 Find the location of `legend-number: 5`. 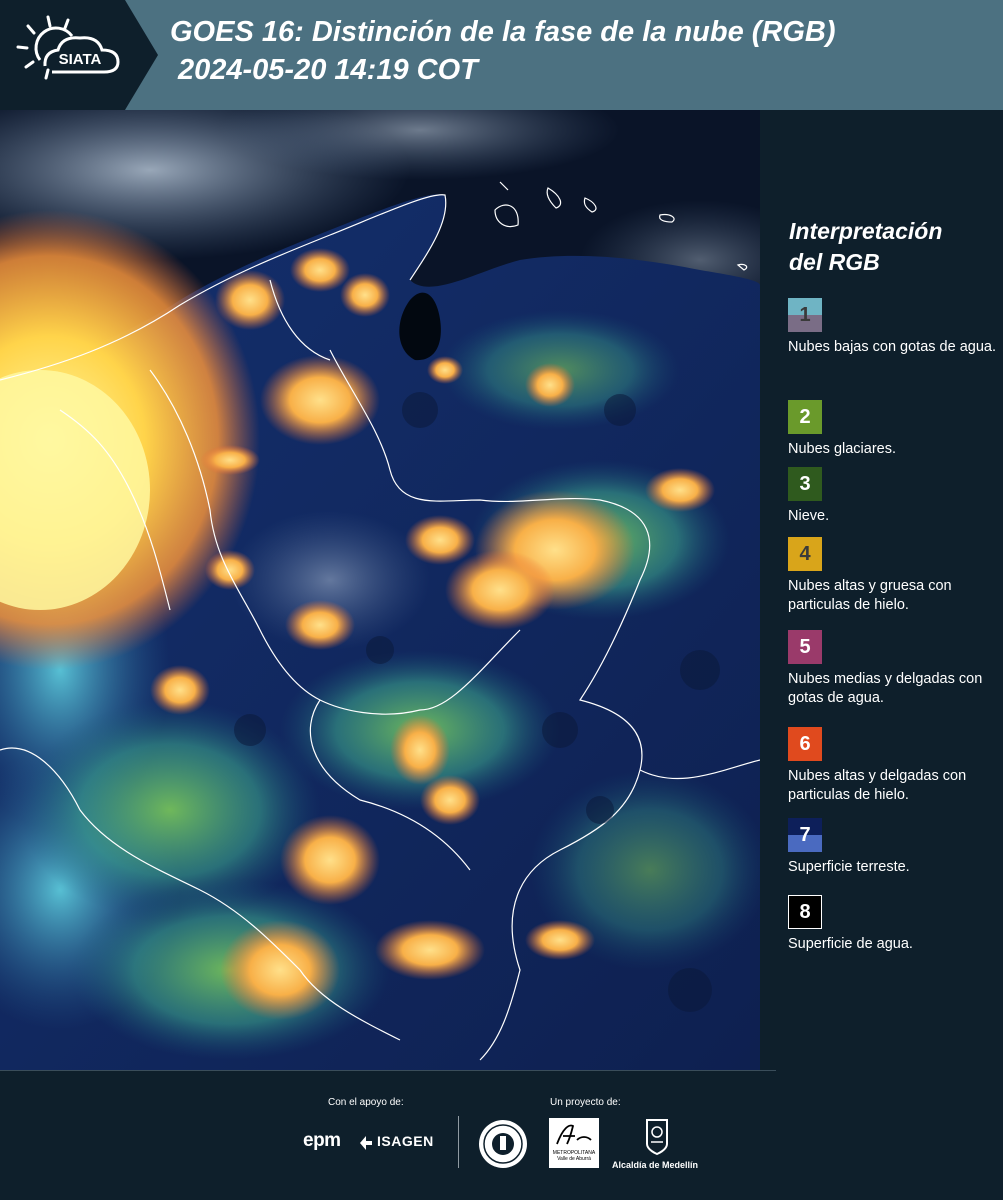

legend-number: 5 is located at coordinates (805, 646).